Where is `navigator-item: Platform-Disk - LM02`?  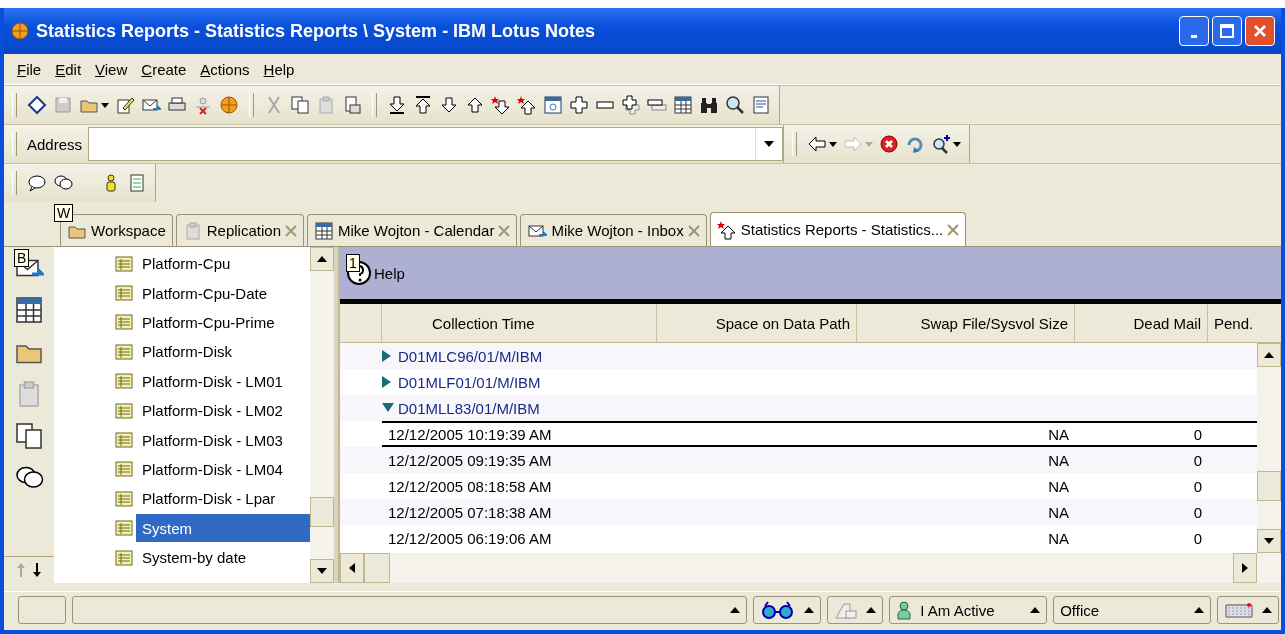 navigator-item: Platform-Disk - LM02 is located at coordinates (223, 410).